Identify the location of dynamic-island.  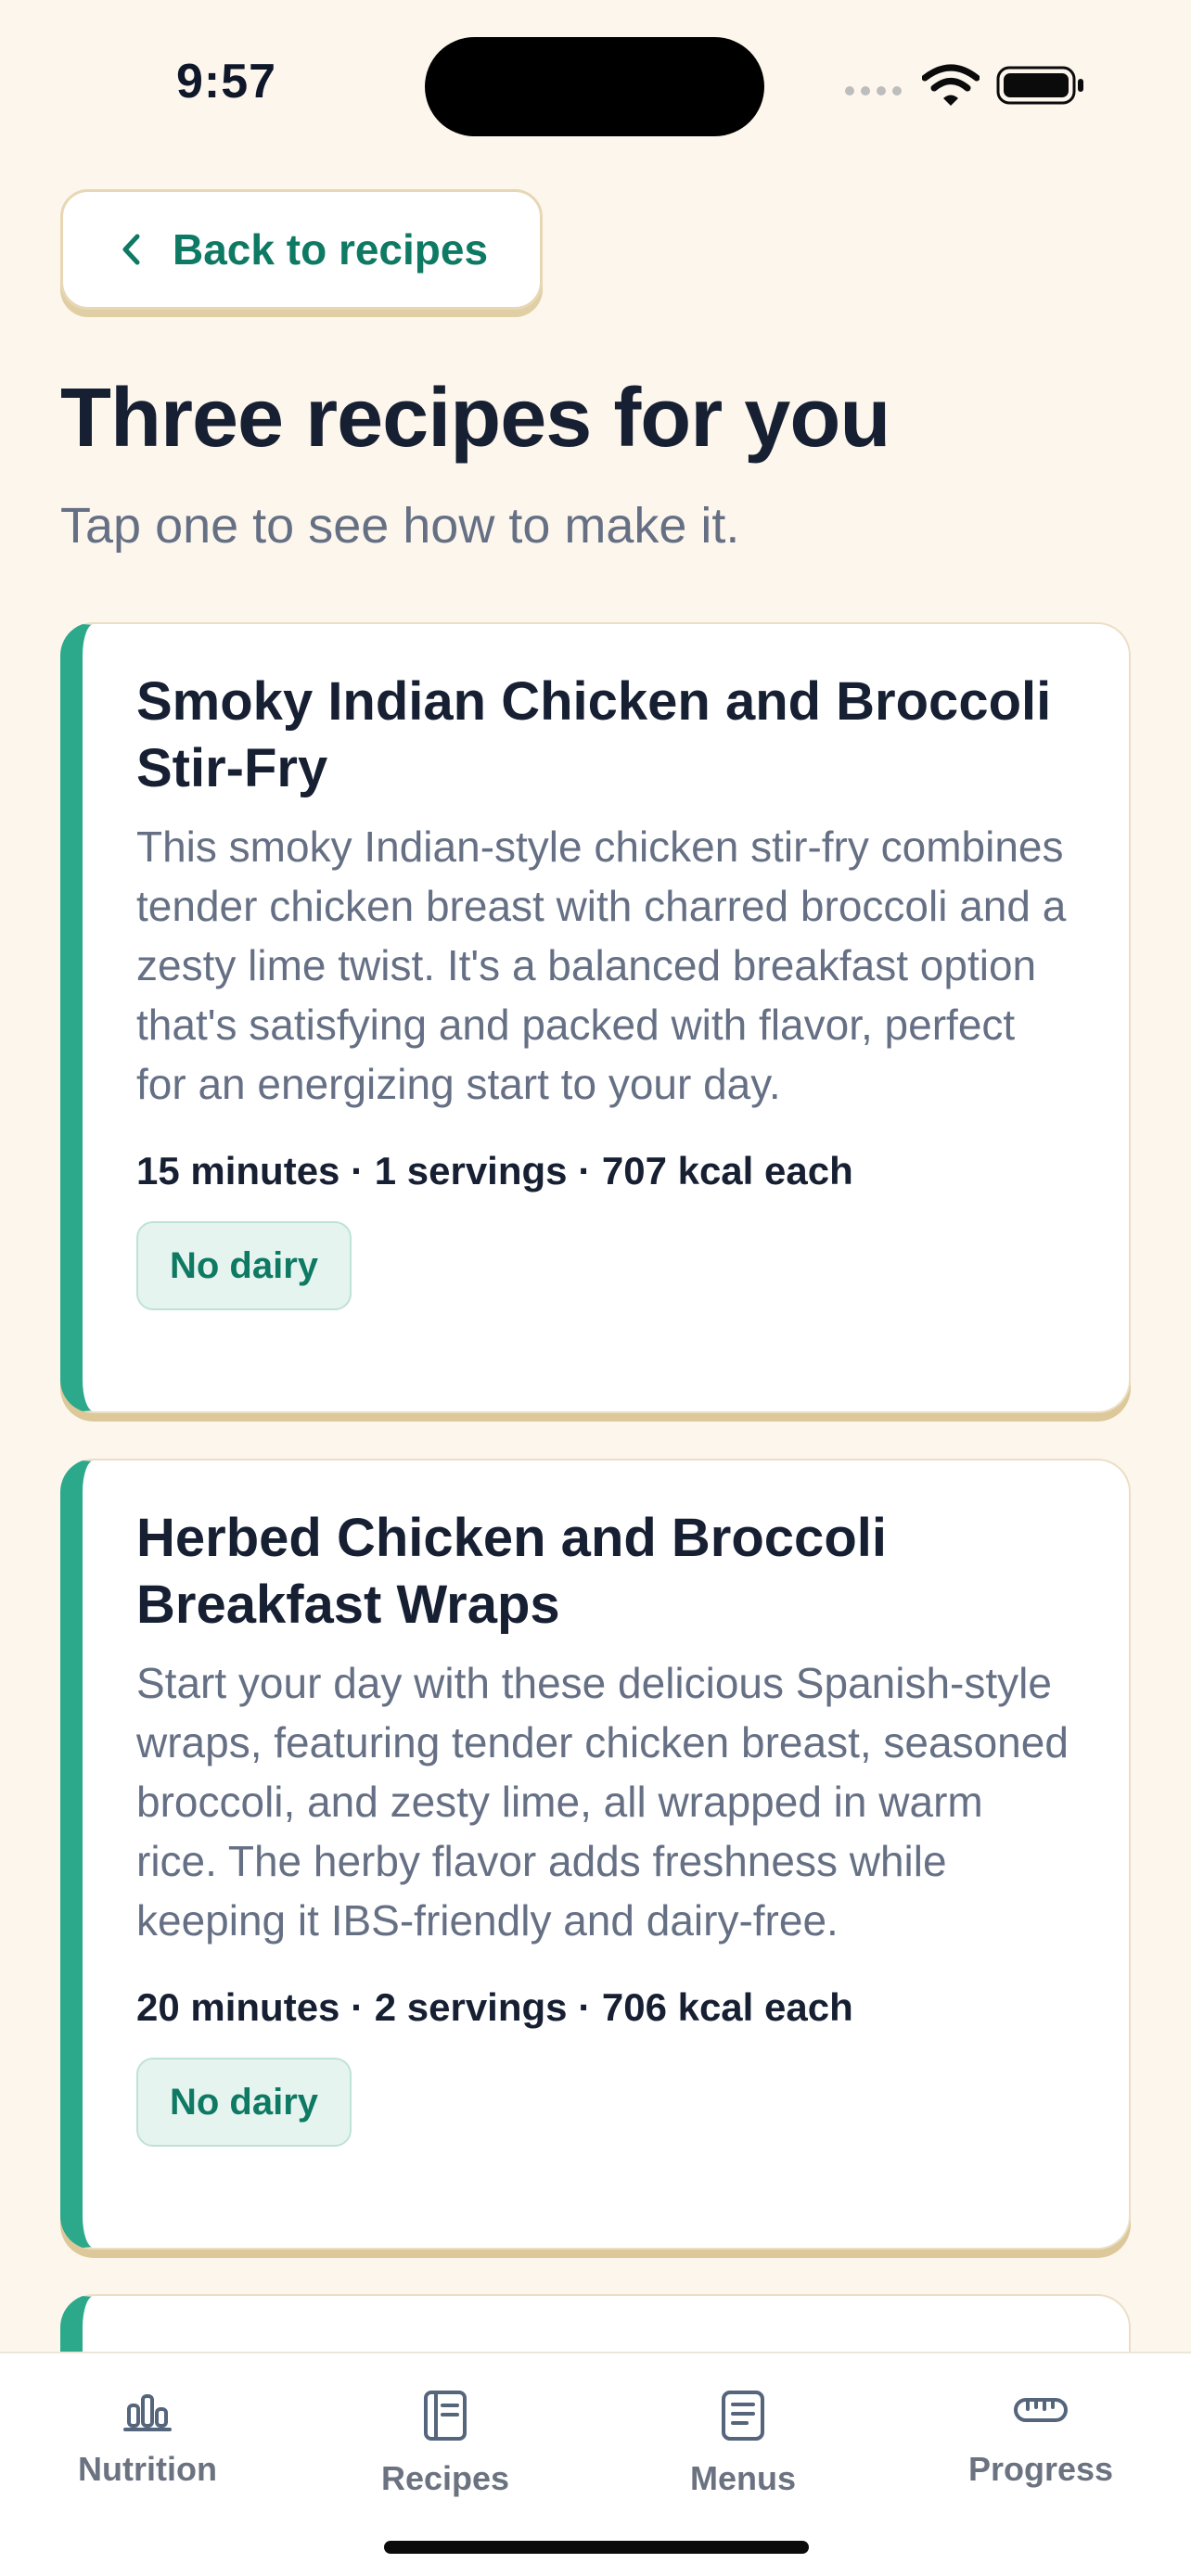
(594, 87).